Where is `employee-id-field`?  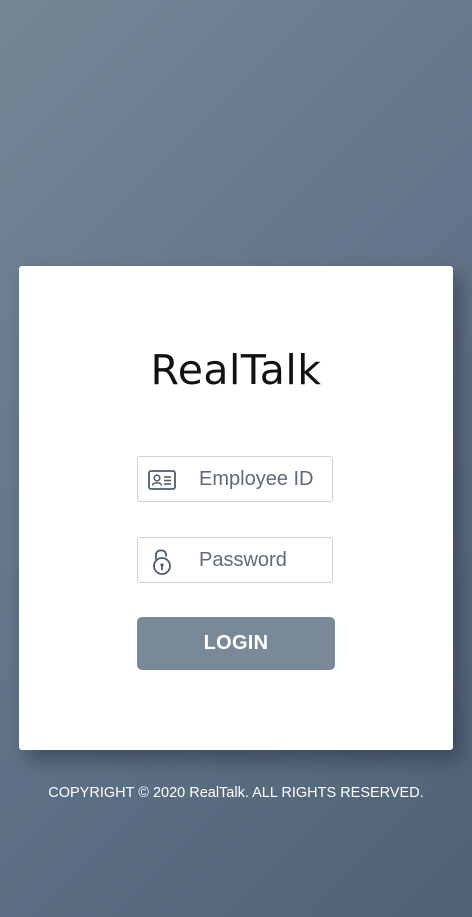
employee-id-field is located at coordinates (235, 479).